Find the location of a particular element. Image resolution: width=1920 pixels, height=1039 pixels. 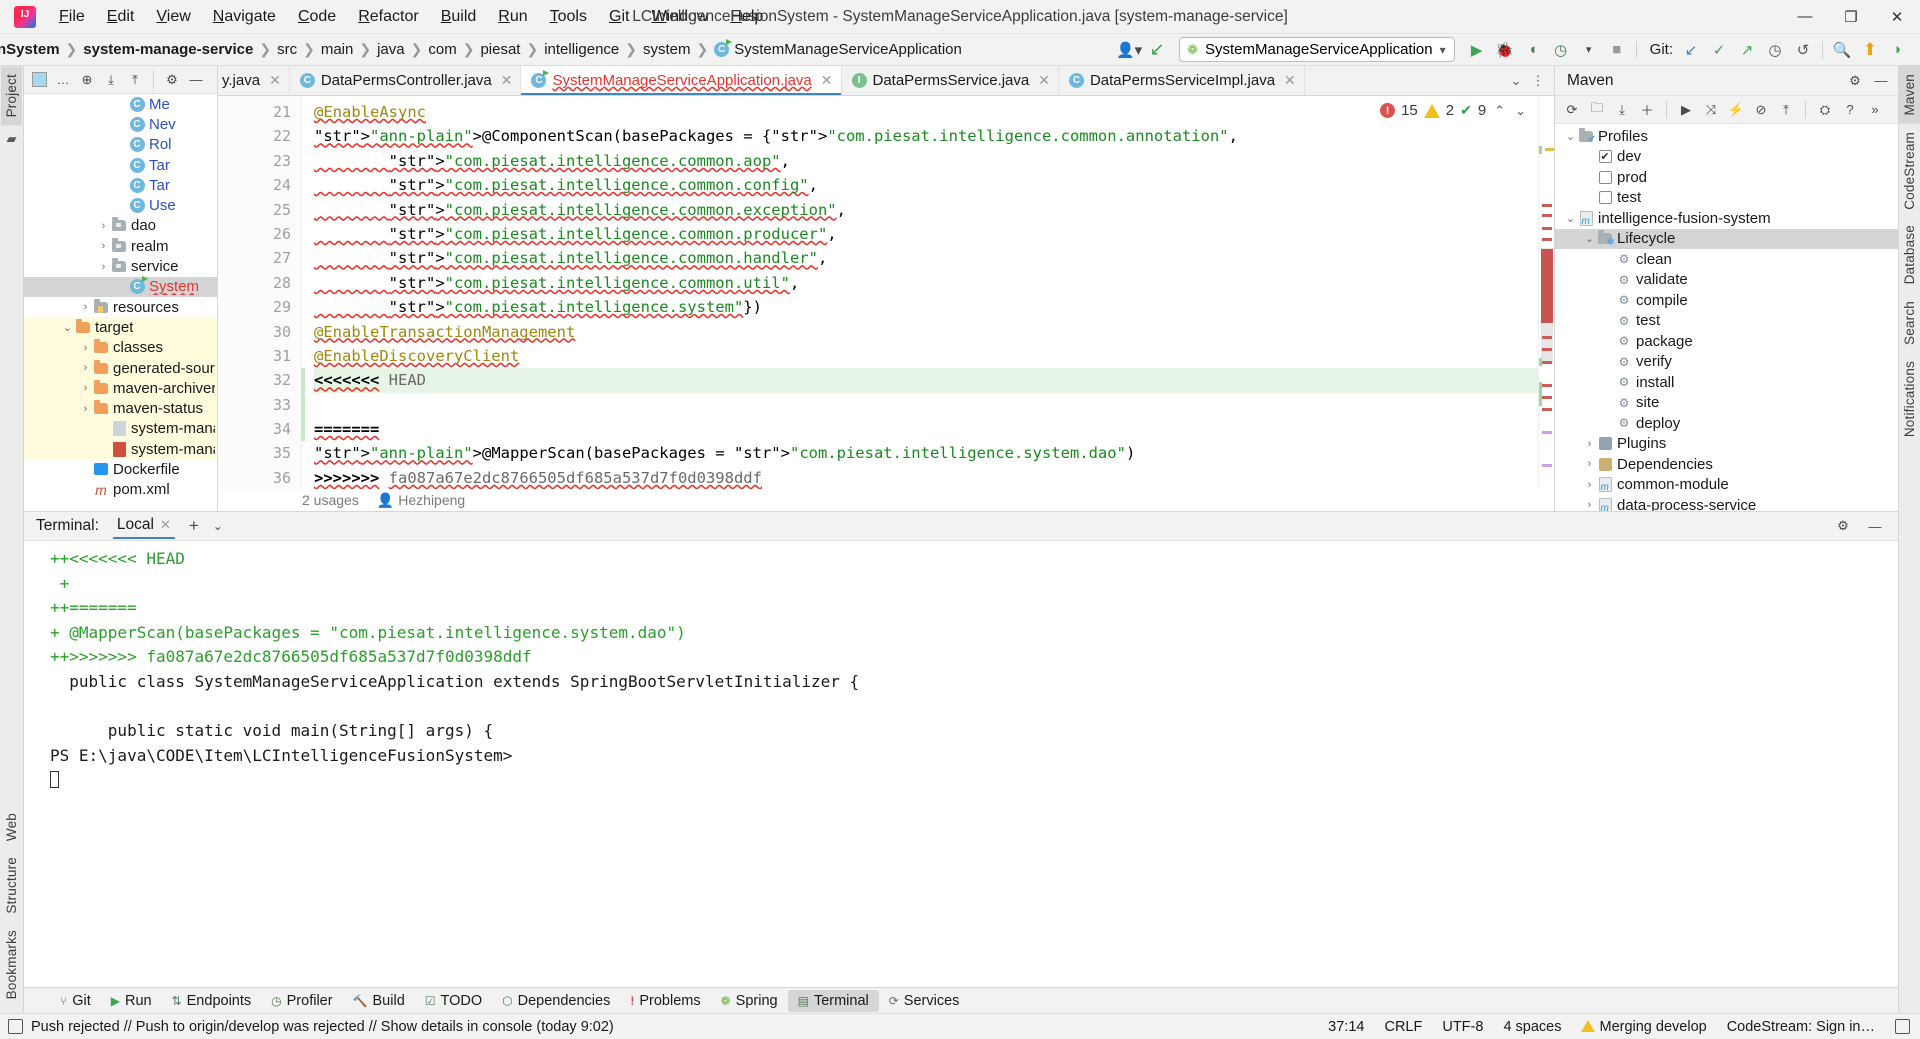

file-encoding: UTF-8 is located at coordinates (1462, 1027).